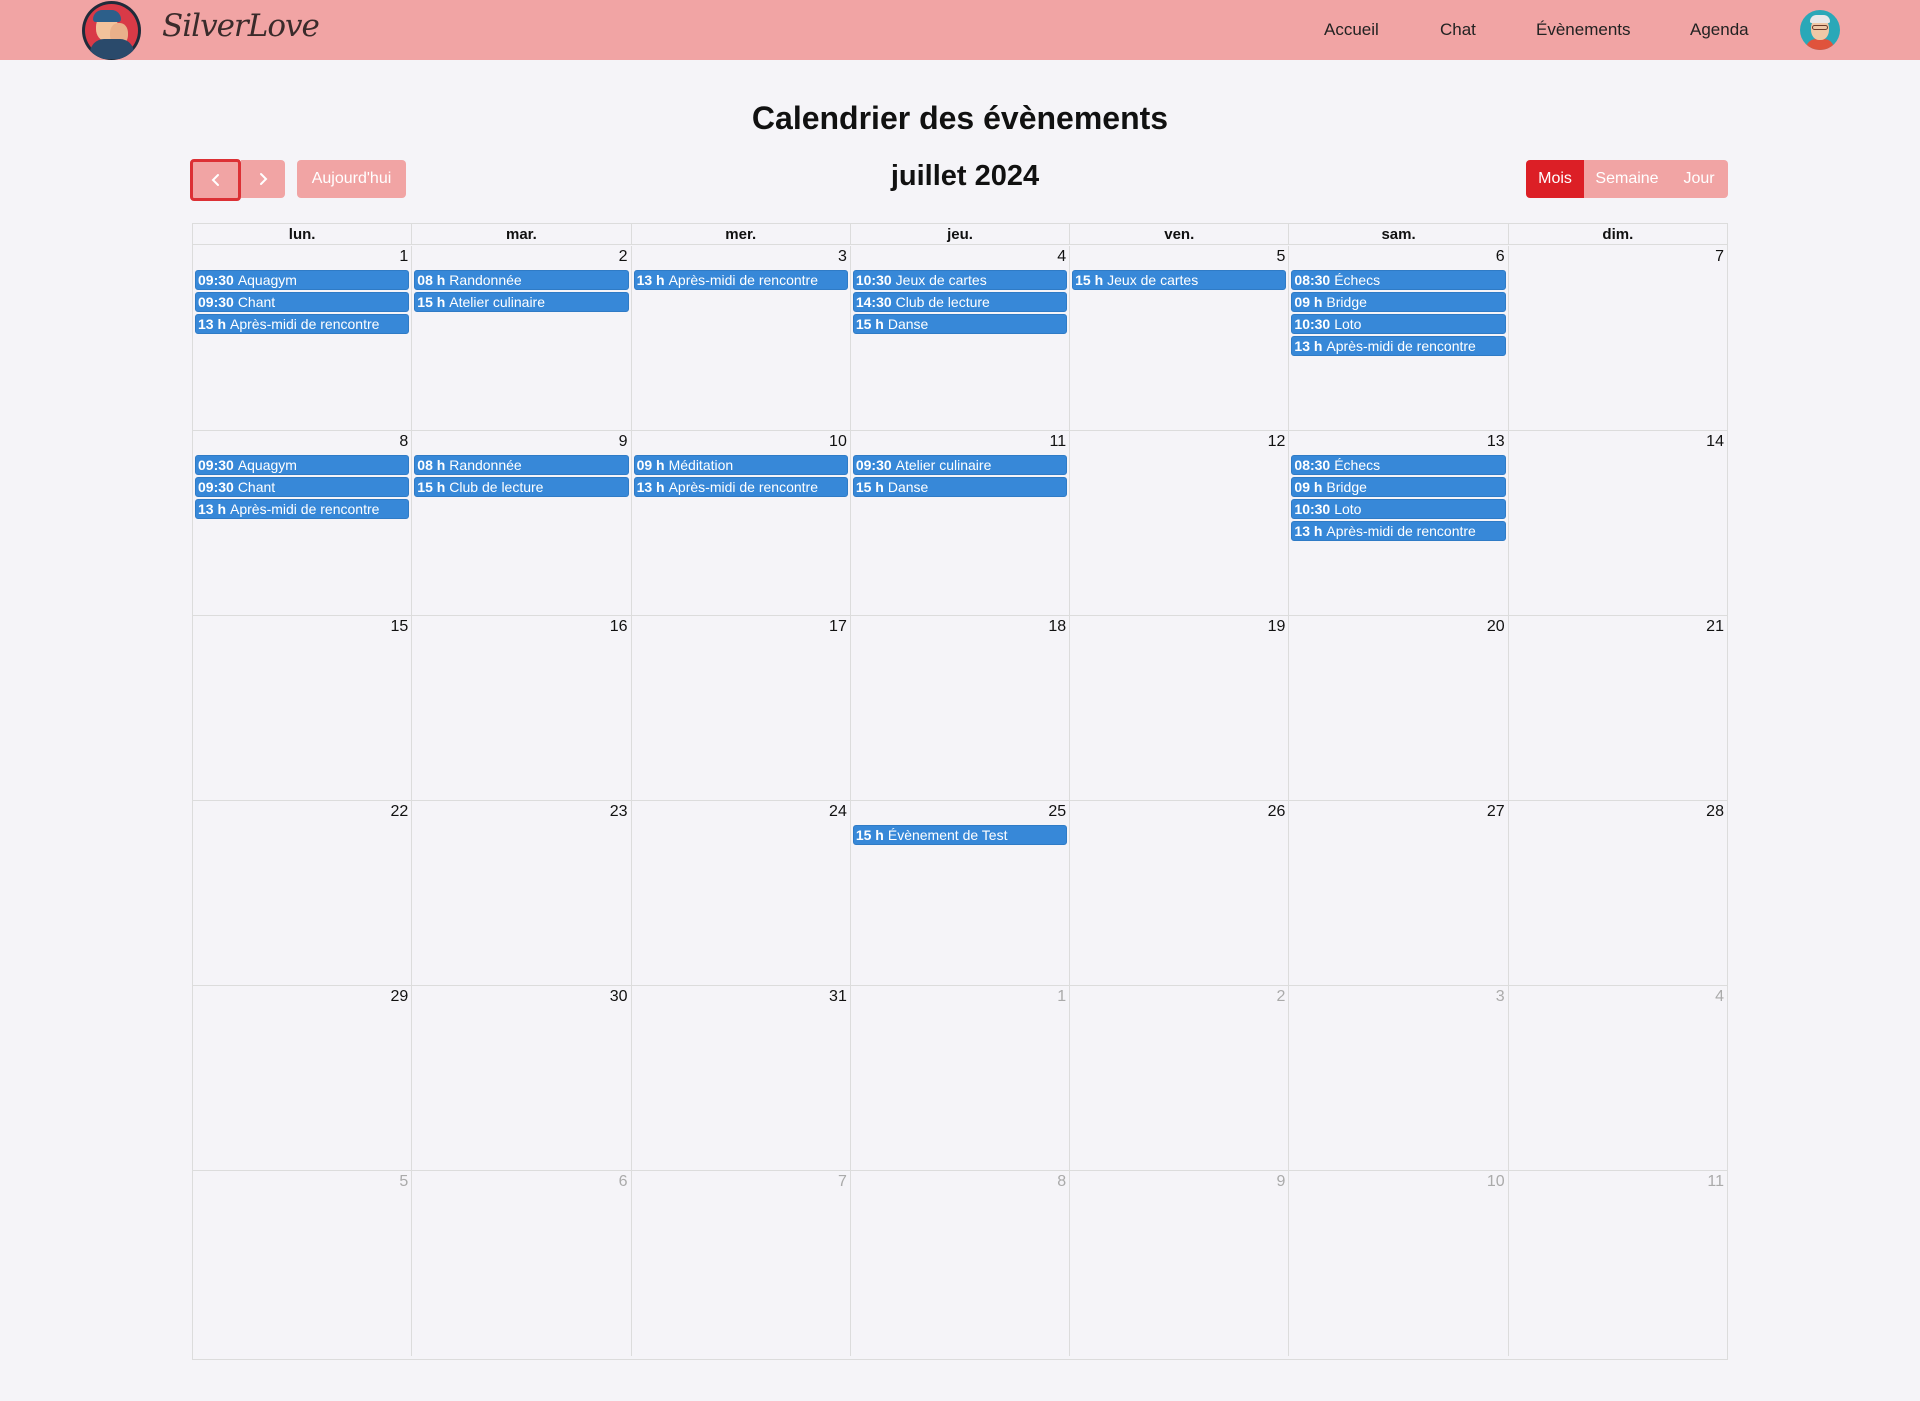  What do you see at coordinates (1057, 812) in the screenshot?
I see `day-number: 25` at bounding box center [1057, 812].